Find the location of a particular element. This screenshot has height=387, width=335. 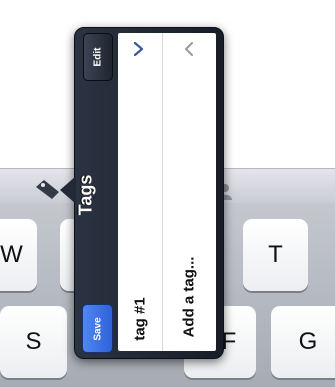

edit-button: Edit is located at coordinates (98, 57).